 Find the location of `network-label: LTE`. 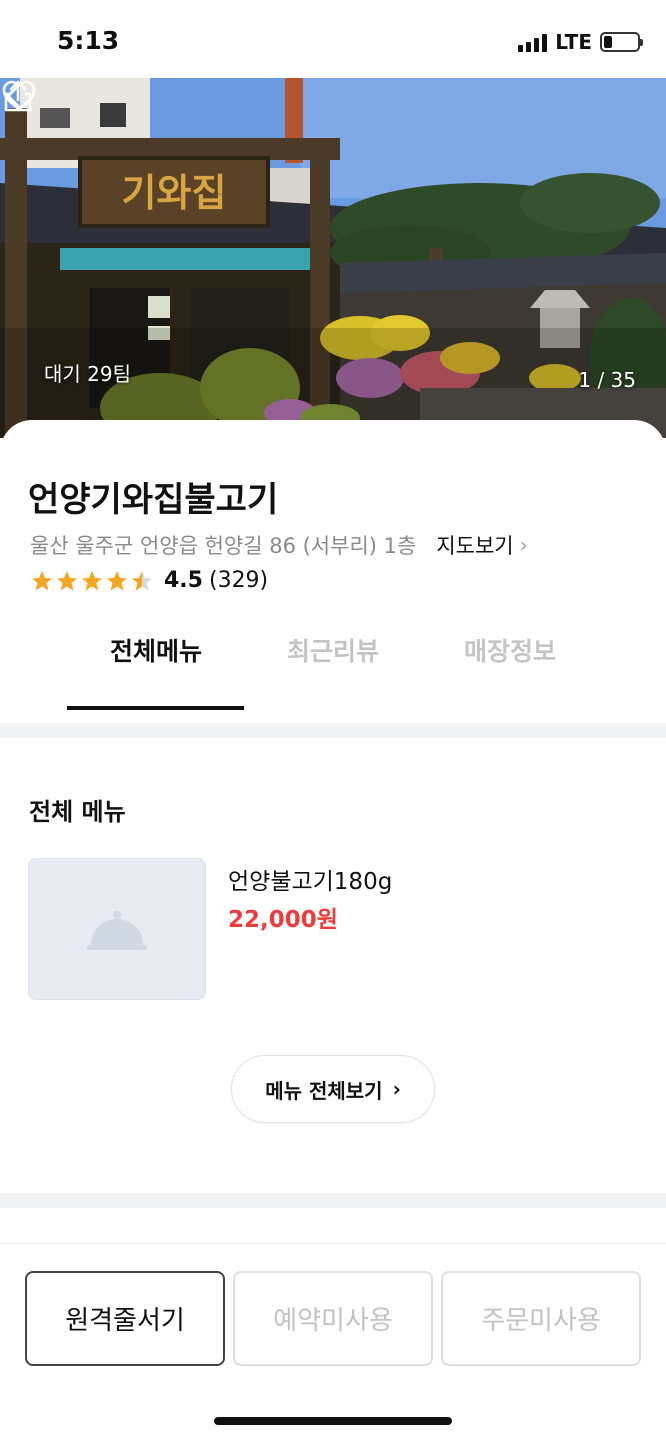

network-label: LTE is located at coordinates (573, 42).